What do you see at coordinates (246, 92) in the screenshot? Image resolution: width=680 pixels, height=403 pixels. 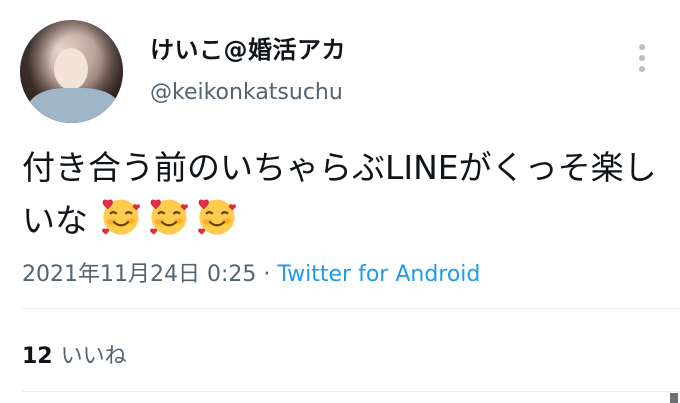 I see `user-handle: @keikonkatsuchu` at bounding box center [246, 92].